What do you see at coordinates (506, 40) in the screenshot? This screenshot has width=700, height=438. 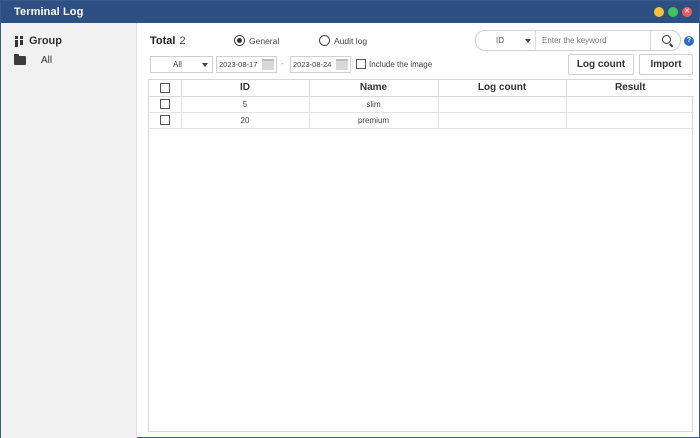 I see `search-field-select: ID` at bounding box center [506, 40].